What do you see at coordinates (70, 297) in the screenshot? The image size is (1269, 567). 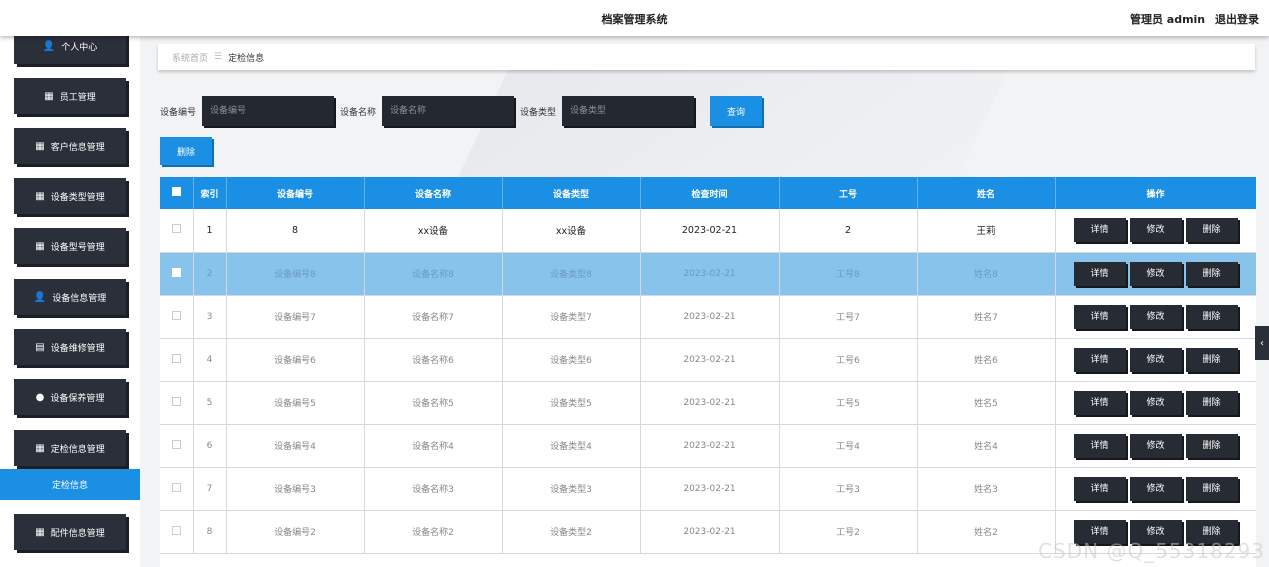 I see `sidebar-item: 👤 设备信息管理` at bounding box center [70, 297].